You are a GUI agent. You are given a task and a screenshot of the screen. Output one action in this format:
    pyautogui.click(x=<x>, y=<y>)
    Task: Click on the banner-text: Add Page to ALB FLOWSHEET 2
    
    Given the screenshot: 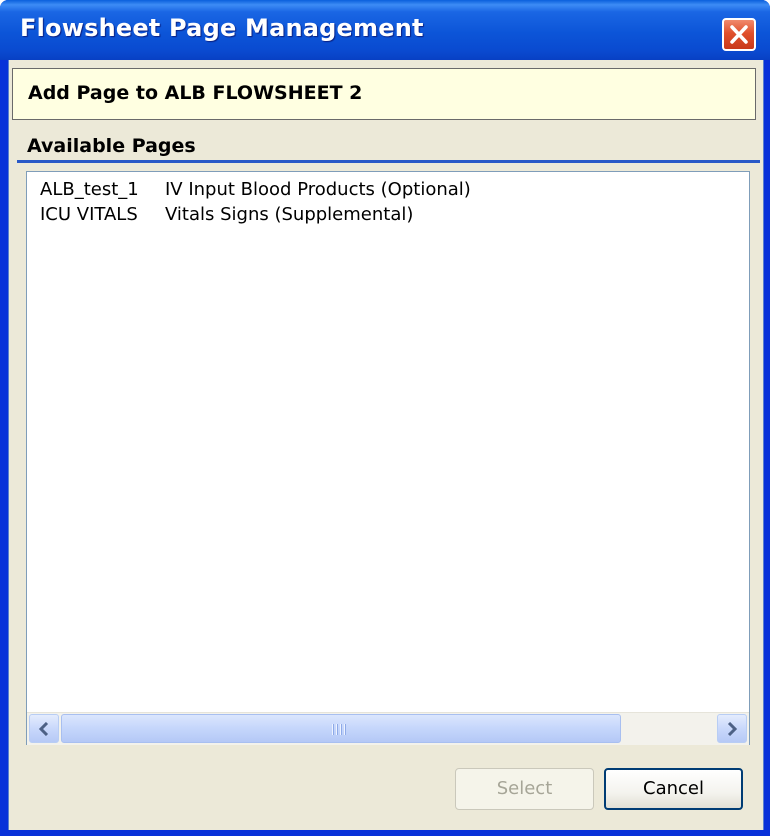 What is the action you would take?
    pyautogui.click(x=195, y=93)
    